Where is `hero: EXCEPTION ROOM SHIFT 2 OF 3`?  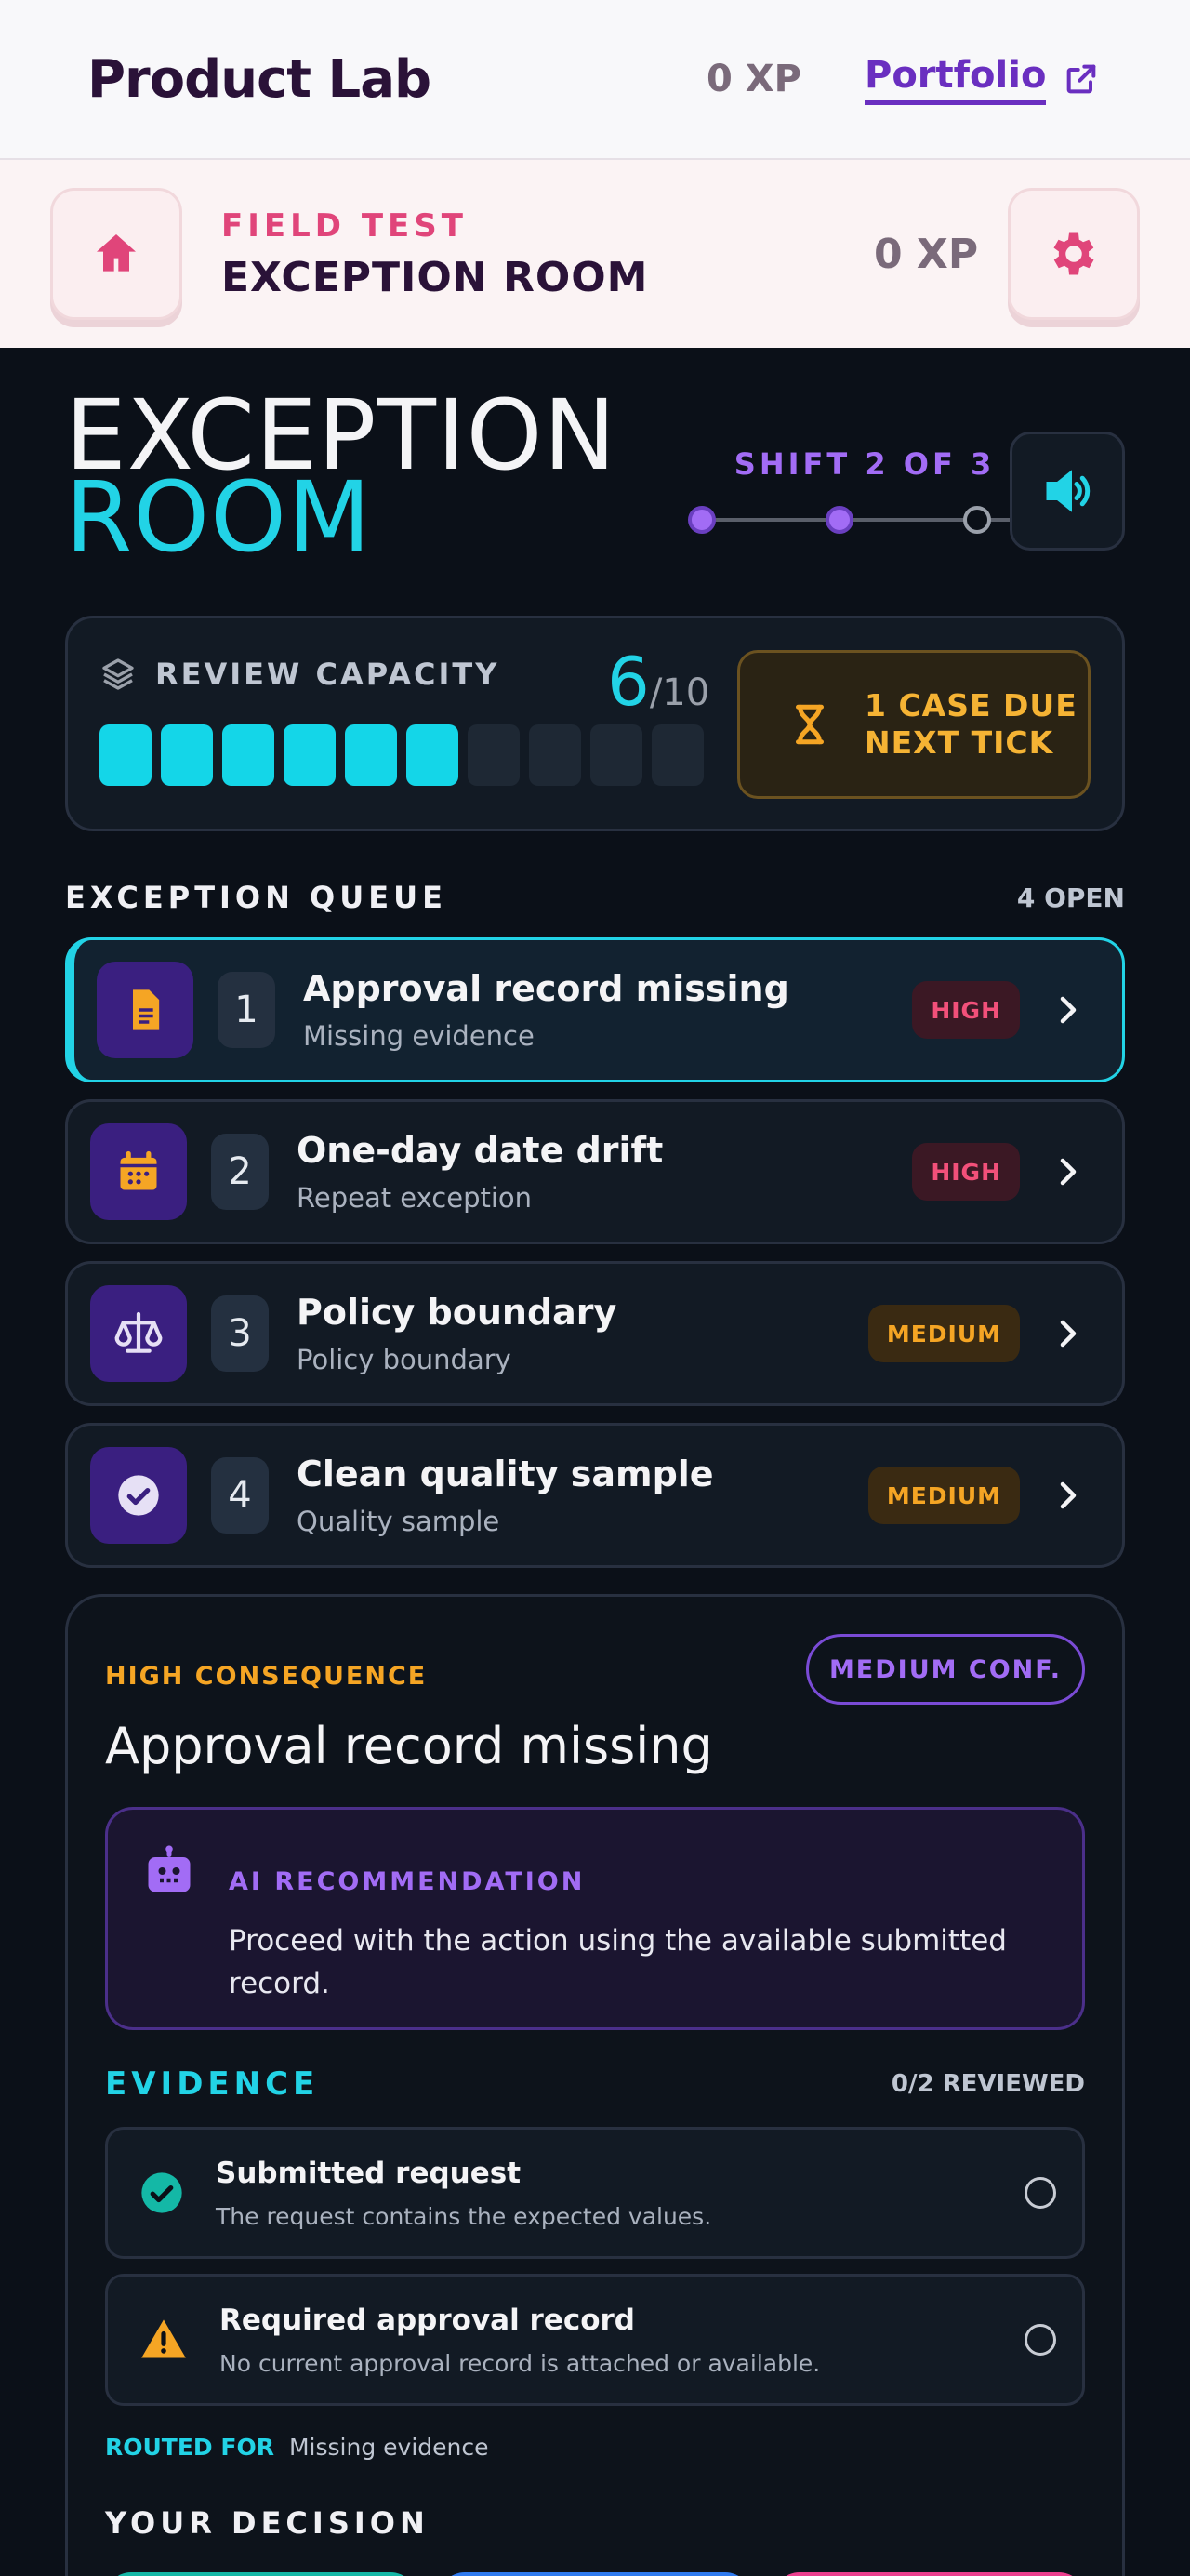 hero: EXCEPTION ROOM SHIFT 2 OF 3 is located at coordinates (595, 474).